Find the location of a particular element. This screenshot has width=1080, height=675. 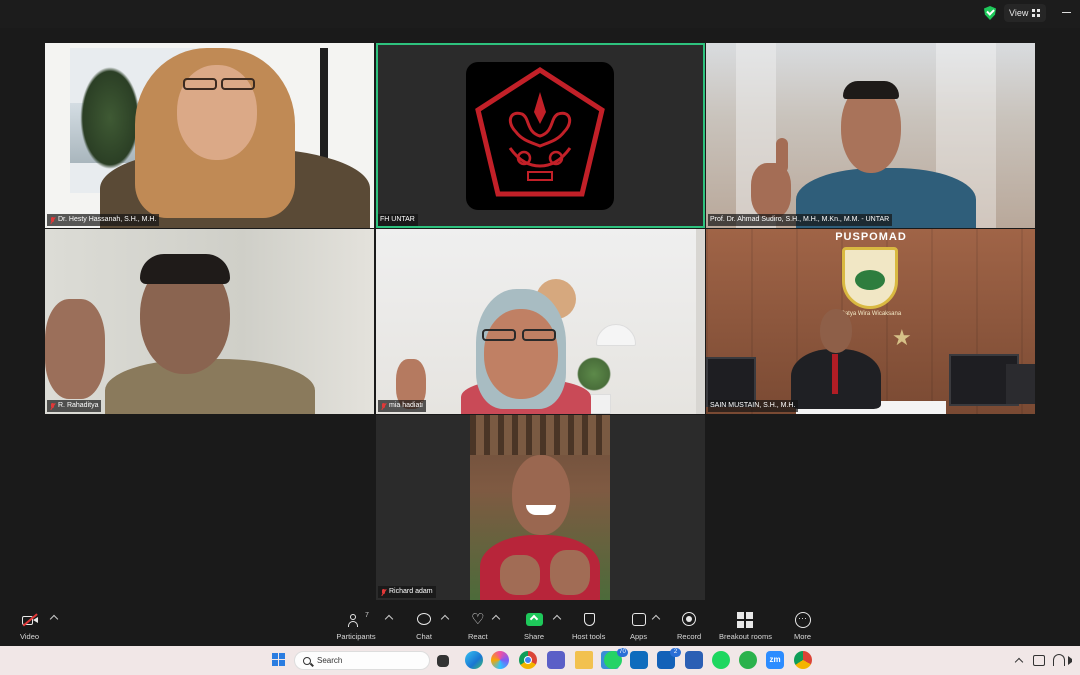

view-button: View is located at coordinates (1025, 13).